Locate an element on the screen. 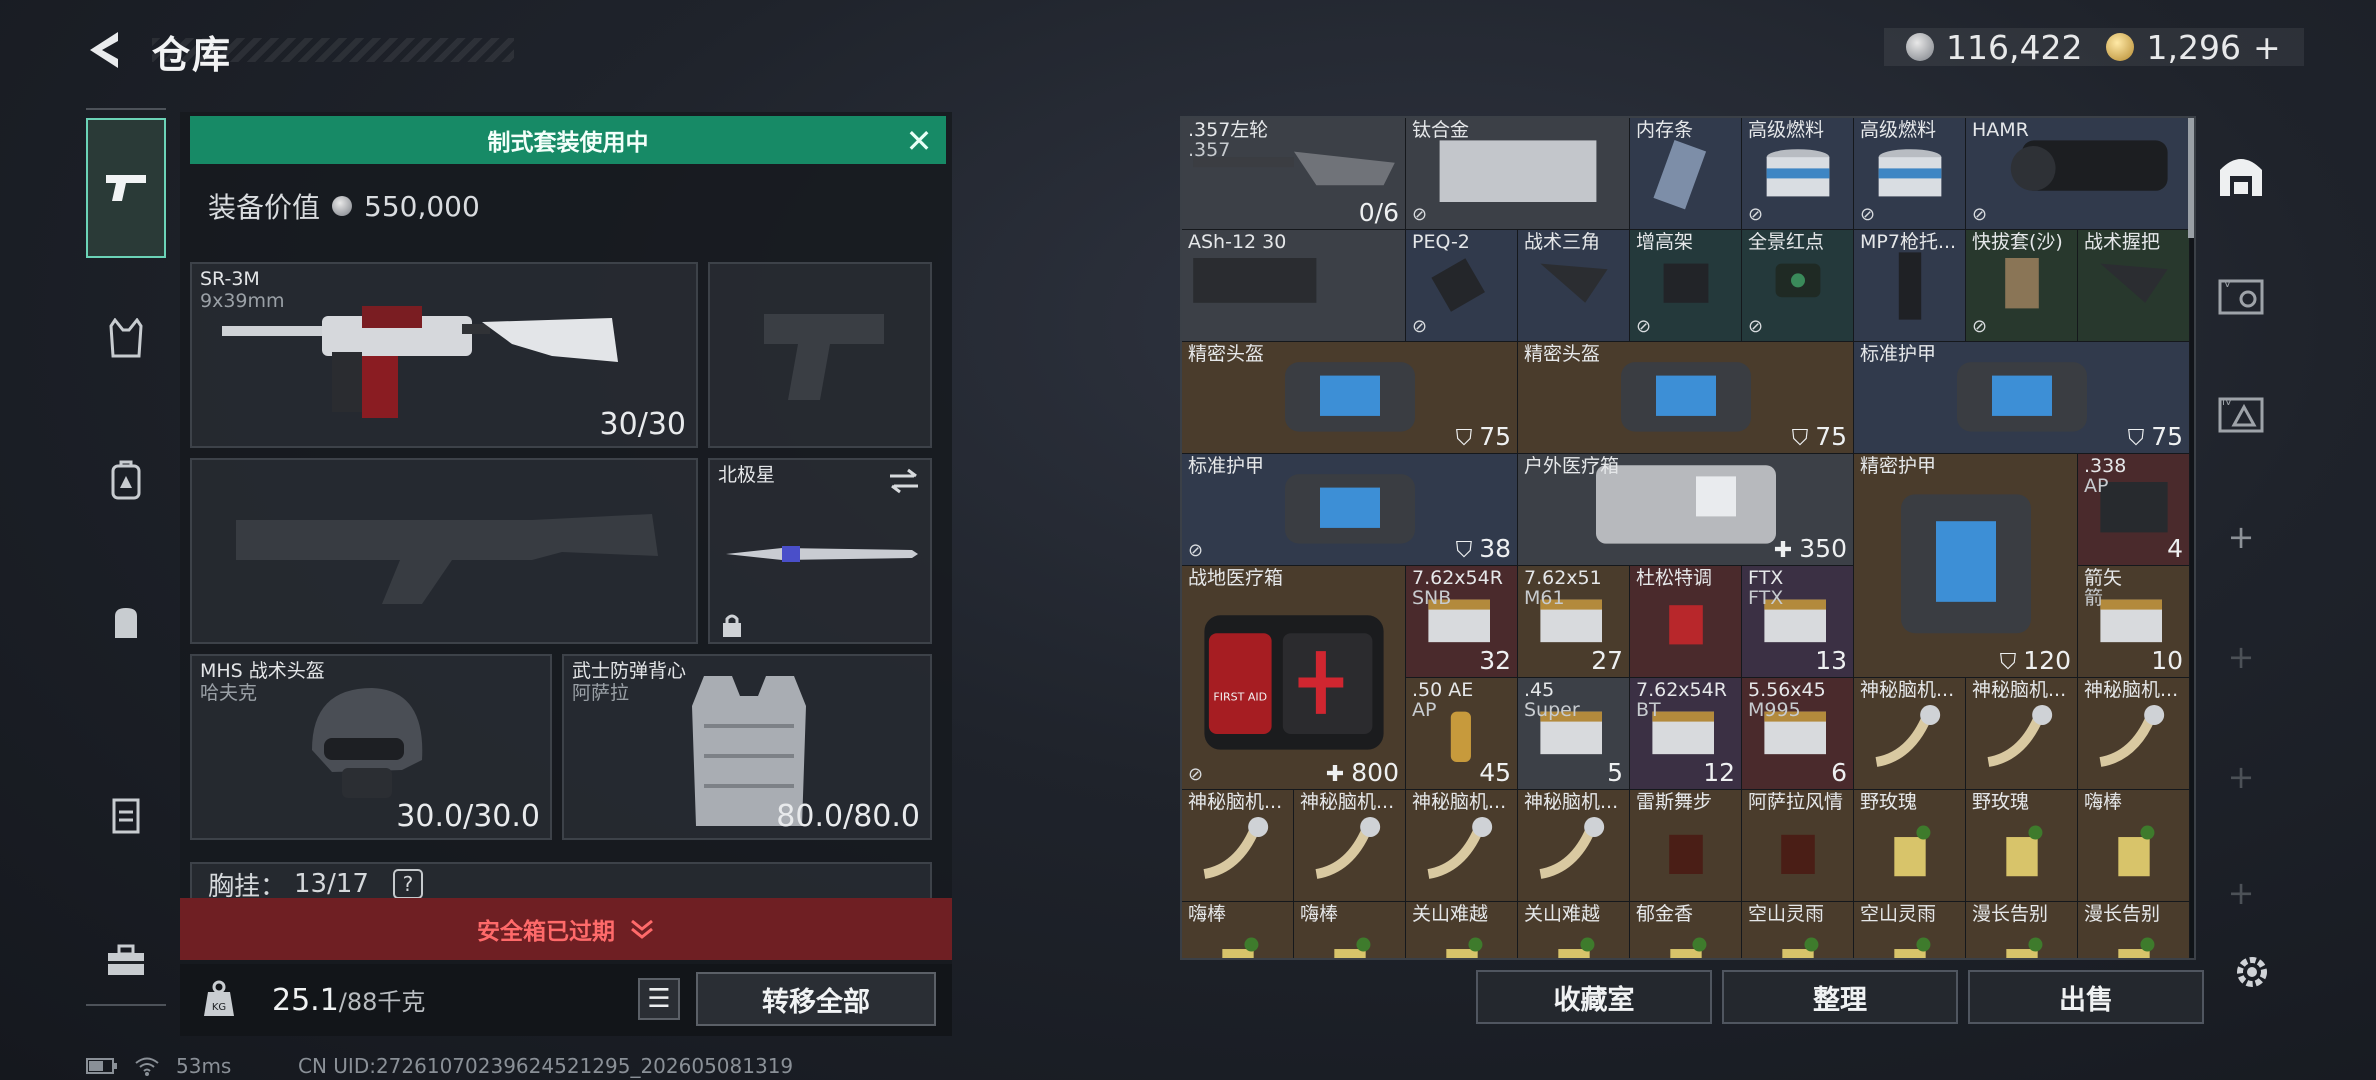 The width and height of the screenshot is (2376, 1080). inventory-item: 5.56x45 M995 6 is located at coordinates (1798, 734).